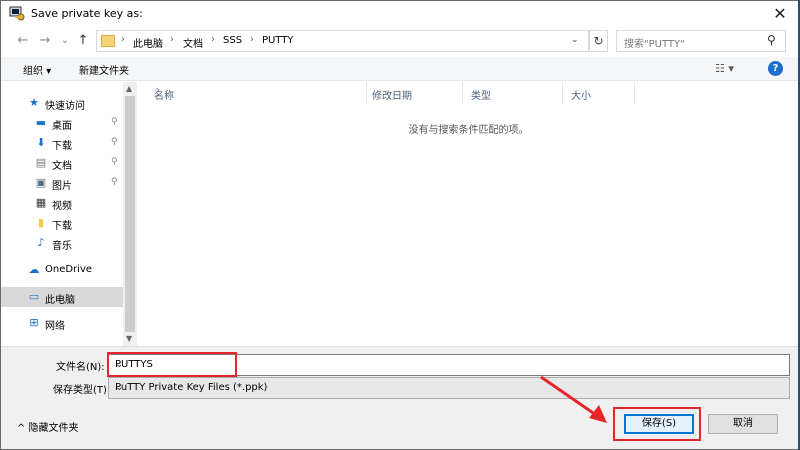 This screenshot has height=450, width=800. What do you see at coordinates (342, 41) in the screenshot?
I see `address-bar: › 此电脑 › 文档 › SSS › PUTTY ⌄` at bounding box center [342, 41].